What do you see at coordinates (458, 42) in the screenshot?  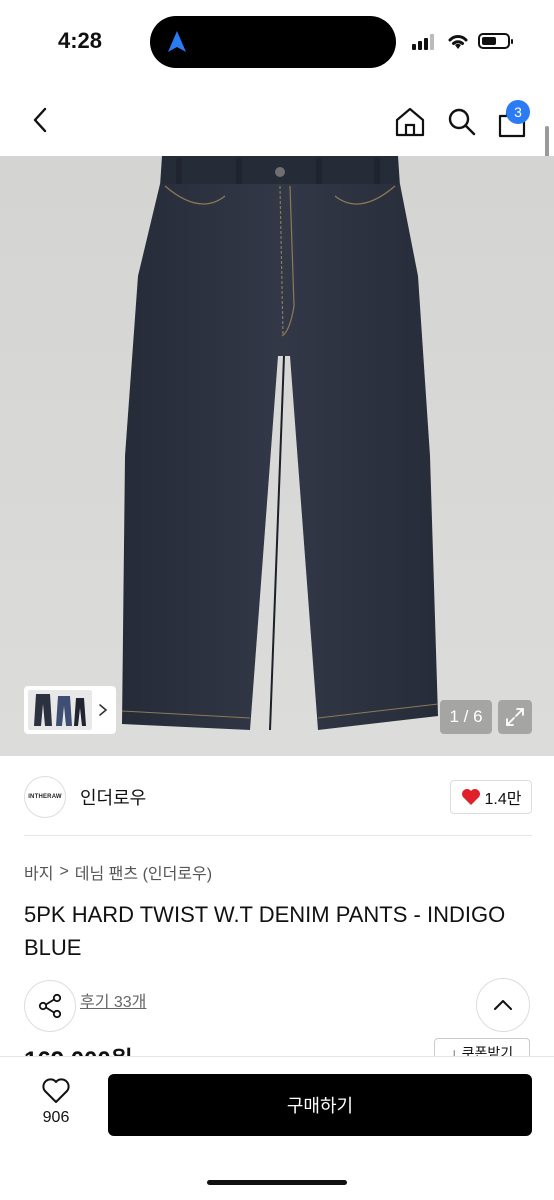 I see `wifi-icon` at bounding box center [458, 42].